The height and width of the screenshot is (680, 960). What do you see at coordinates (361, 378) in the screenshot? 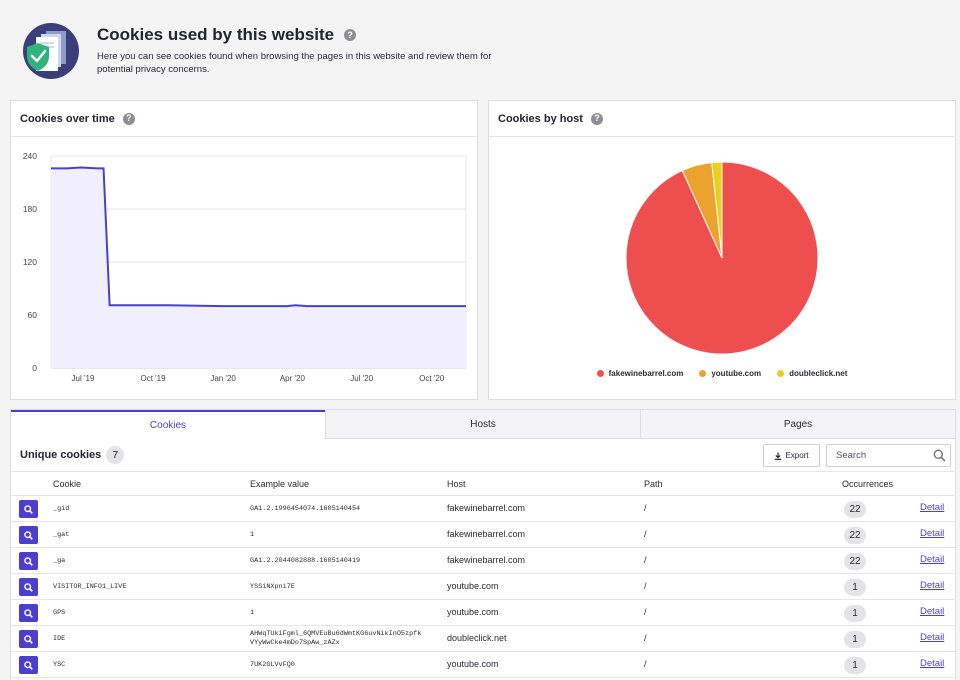
I see `x-tick-label: Jul '20` at bounding box center [361, 378].